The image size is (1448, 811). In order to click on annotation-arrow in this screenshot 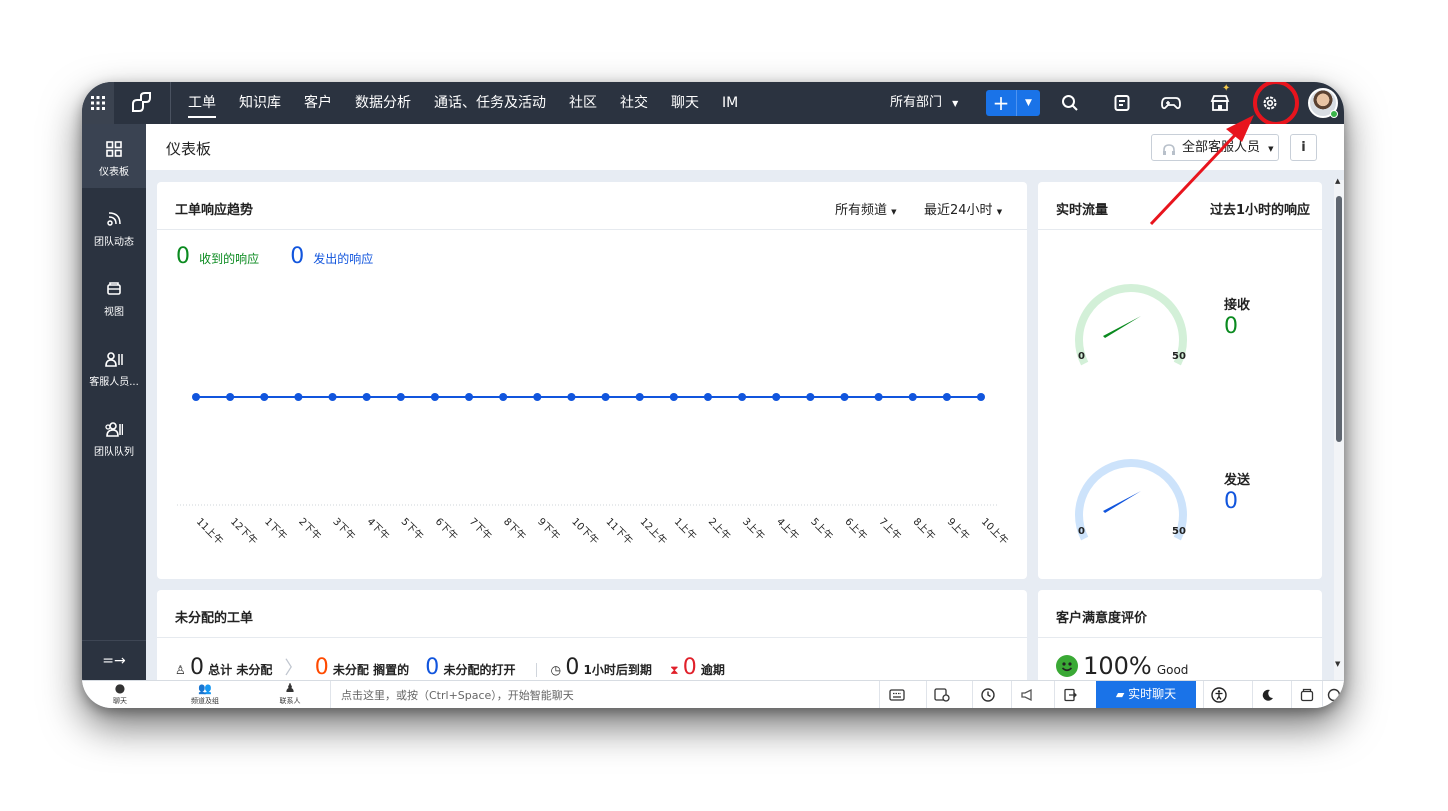, I will do `click(1201, 170)`.